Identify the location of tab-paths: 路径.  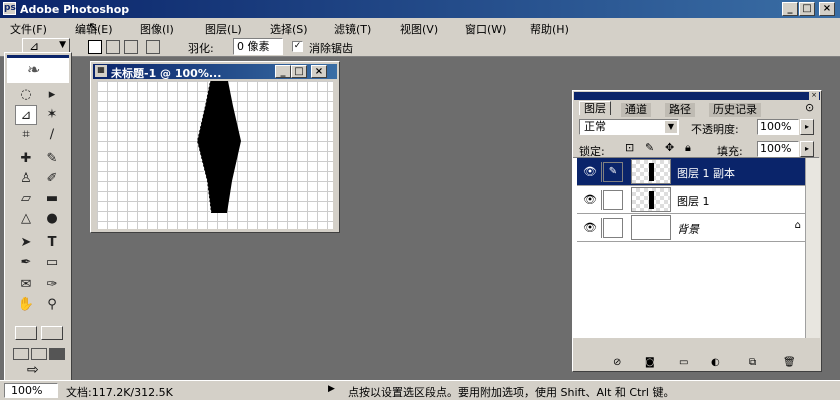
(680, 110).